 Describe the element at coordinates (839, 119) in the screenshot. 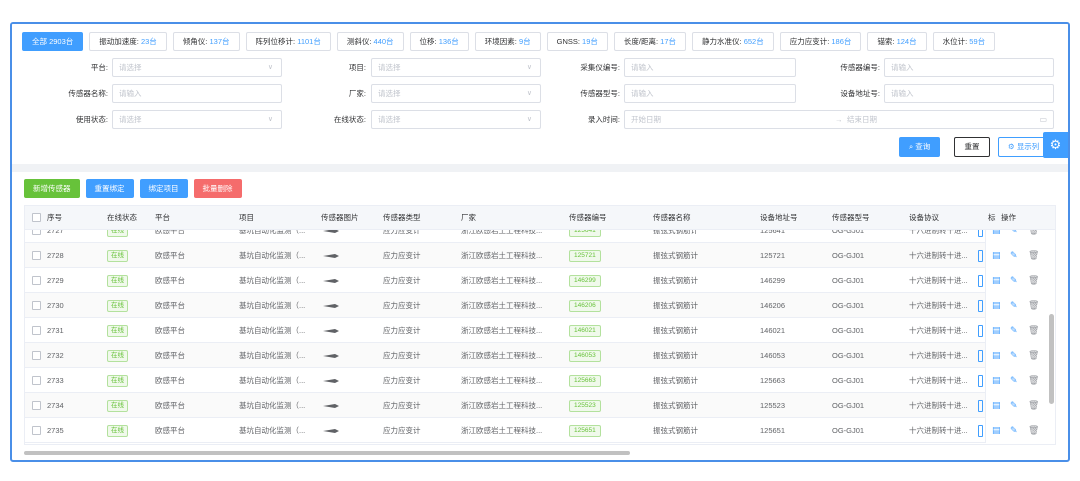

I see `entry-date-range: 开始日期 → 结束日期 ▭` at that location.